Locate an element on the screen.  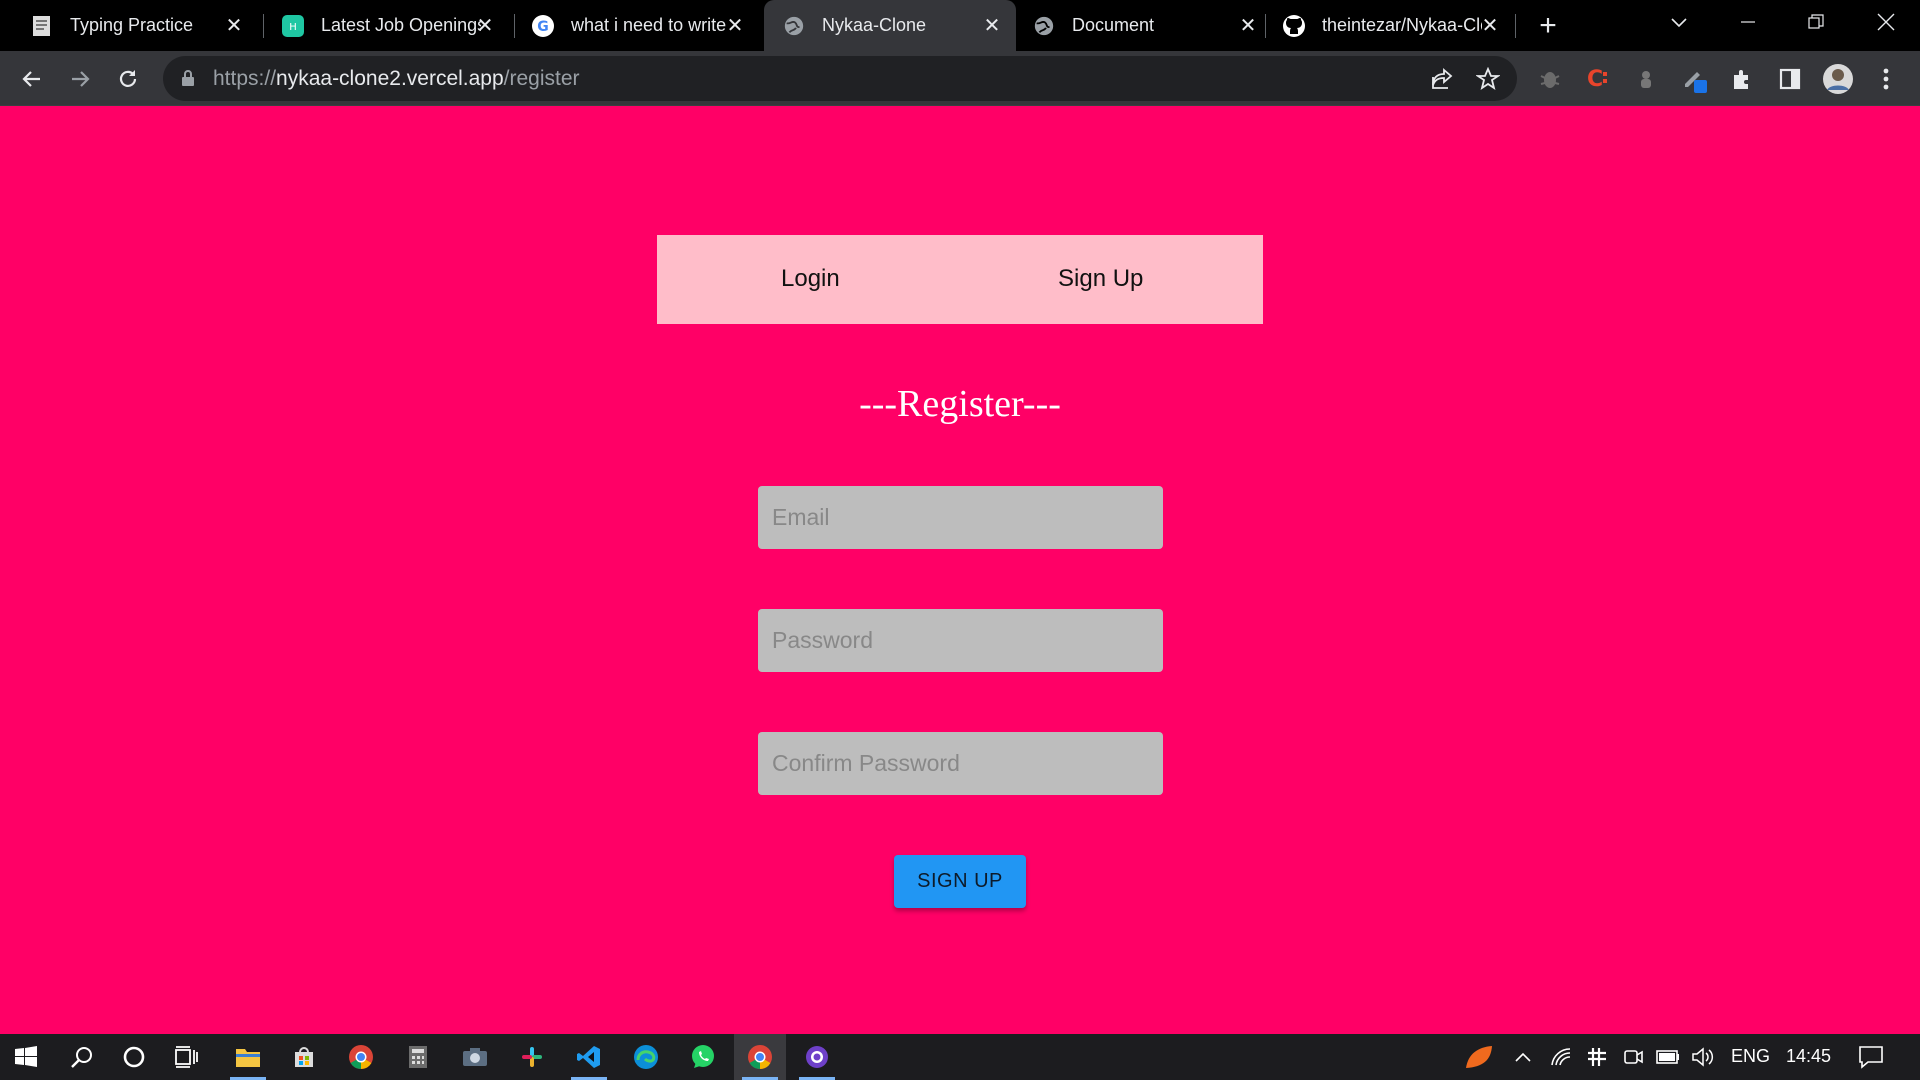
cortana-icon is located at coordinates (134, 1057).